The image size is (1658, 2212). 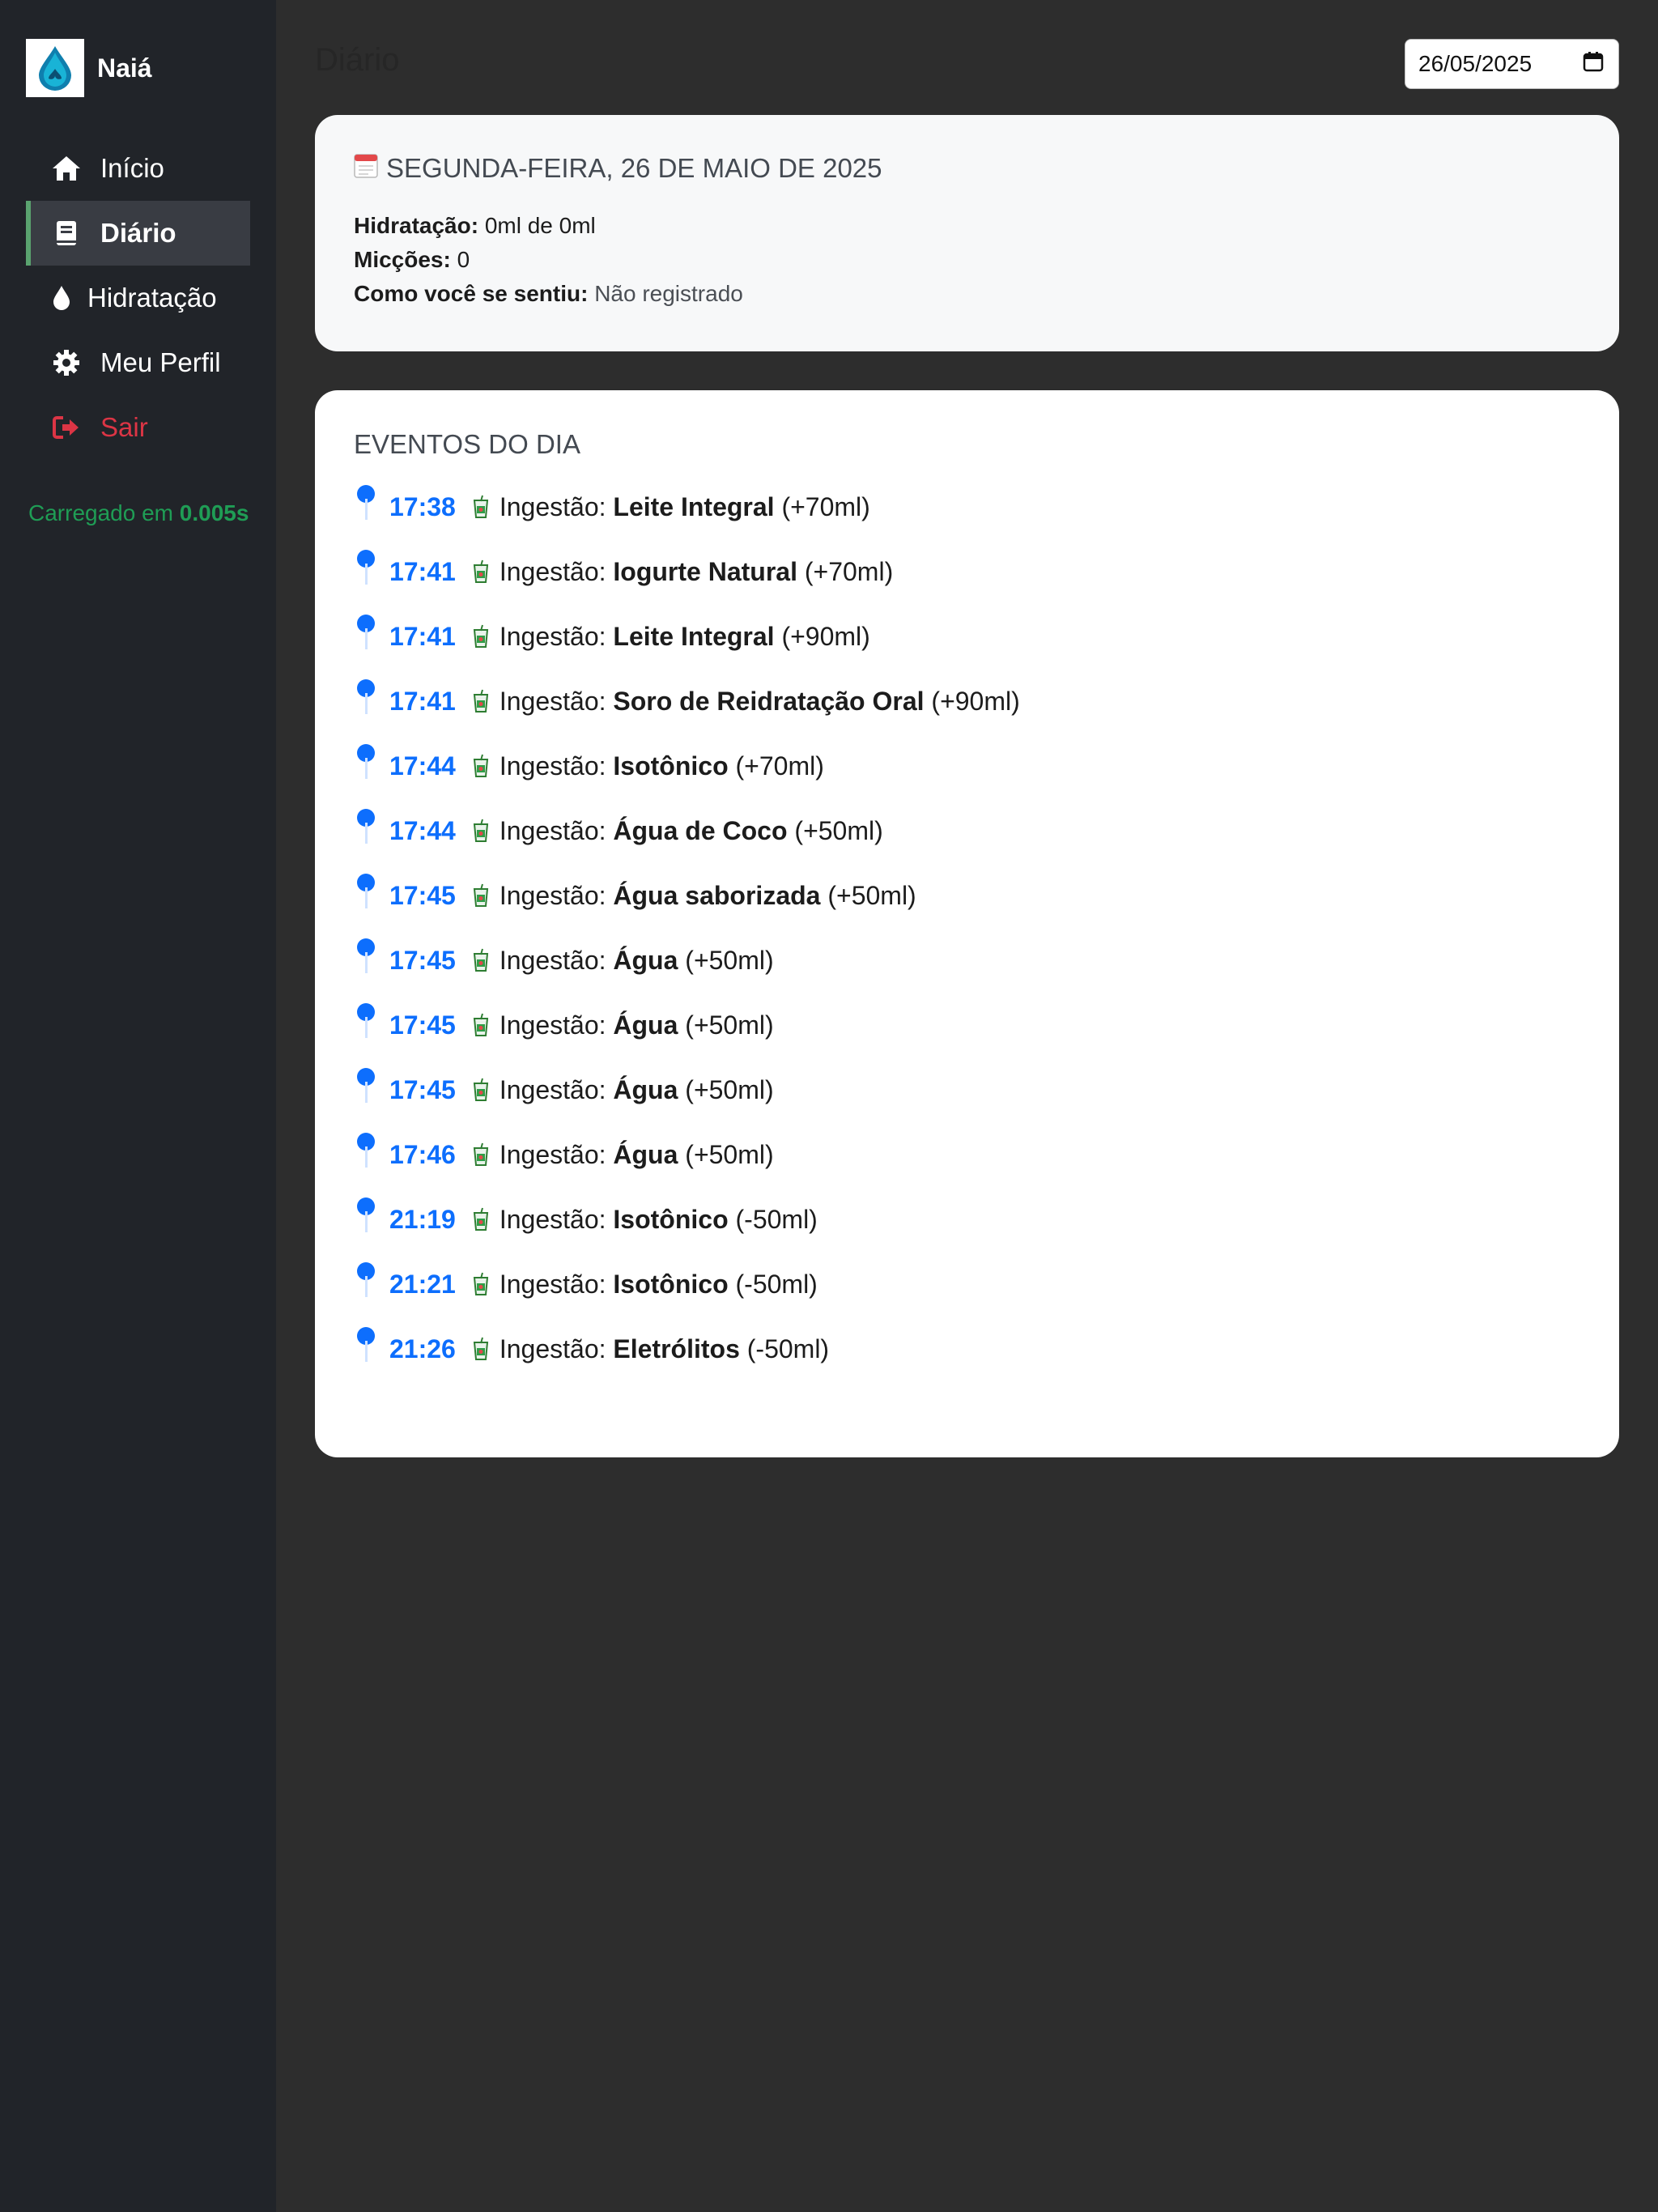 I want to click on sidebar-item-label: Início, so click(x=132, y=168).